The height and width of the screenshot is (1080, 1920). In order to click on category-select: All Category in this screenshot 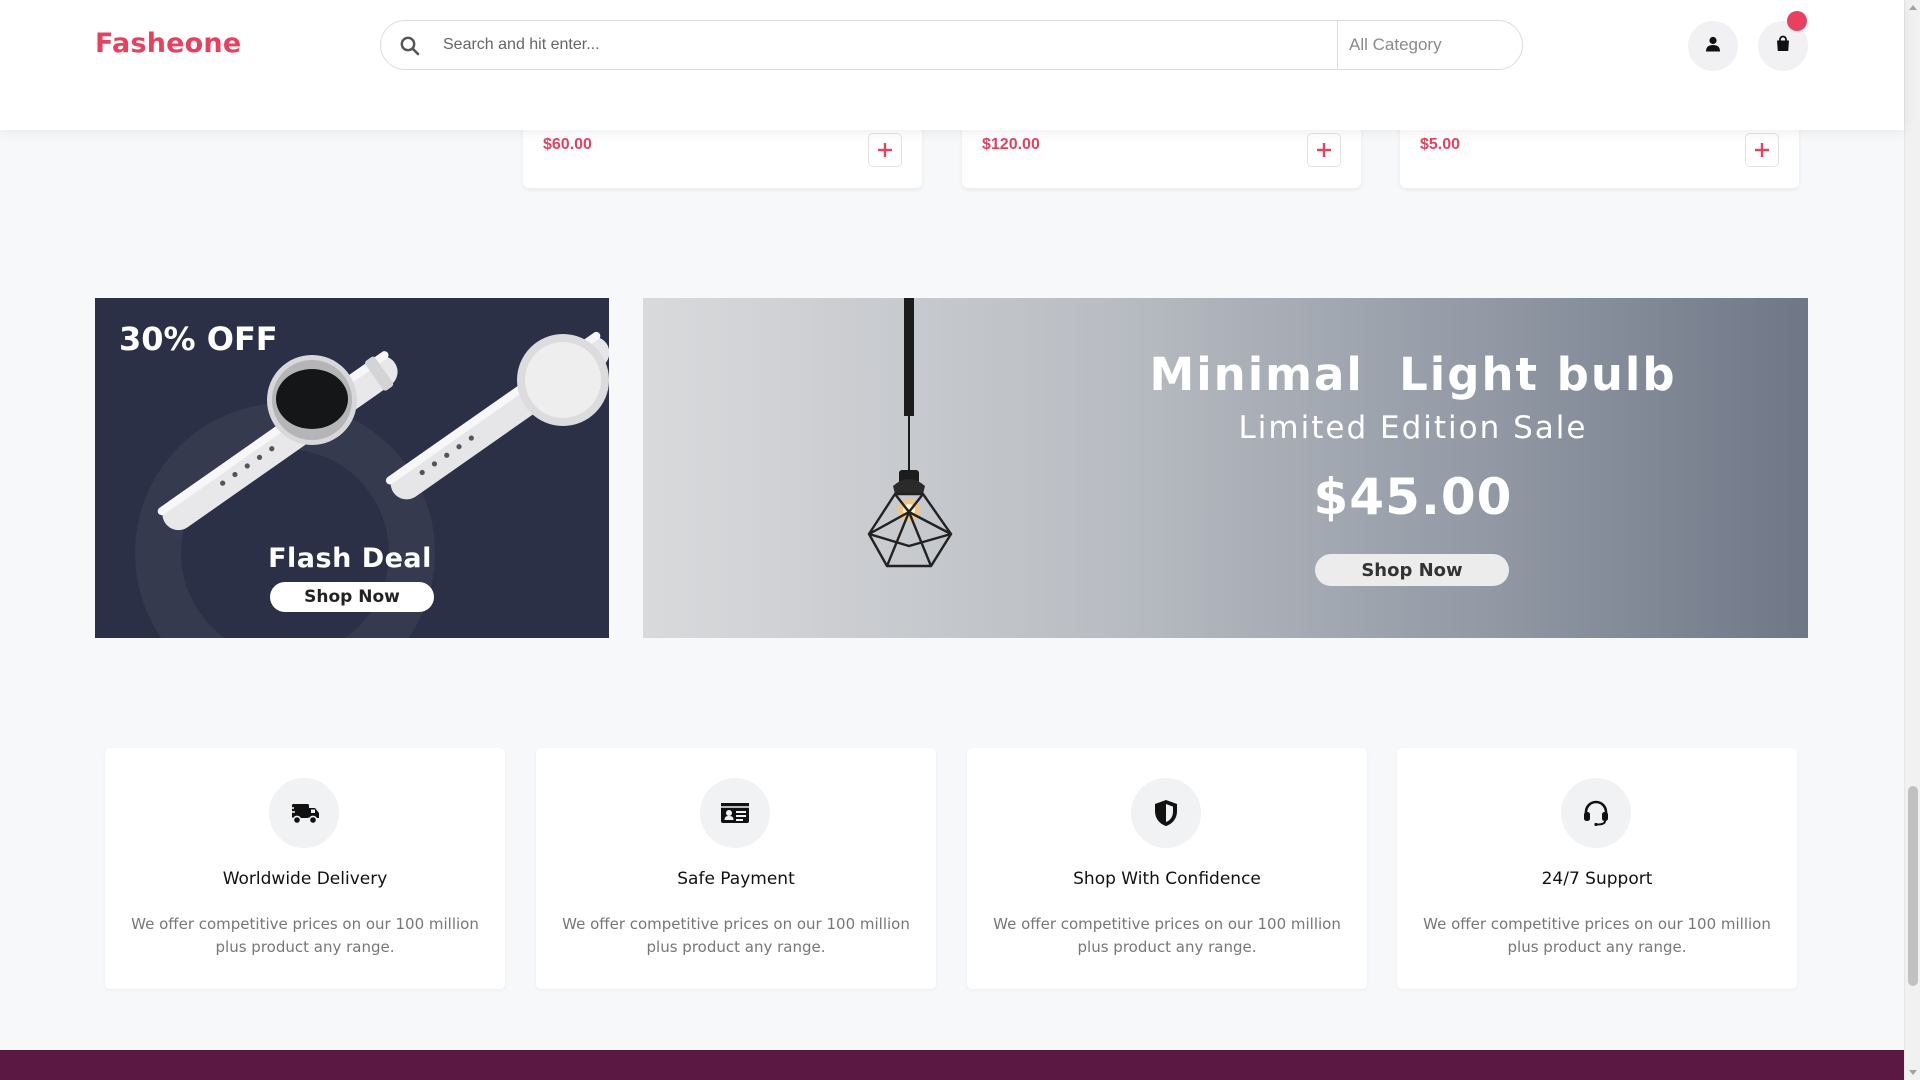, I will do `click(1429, 45)`.